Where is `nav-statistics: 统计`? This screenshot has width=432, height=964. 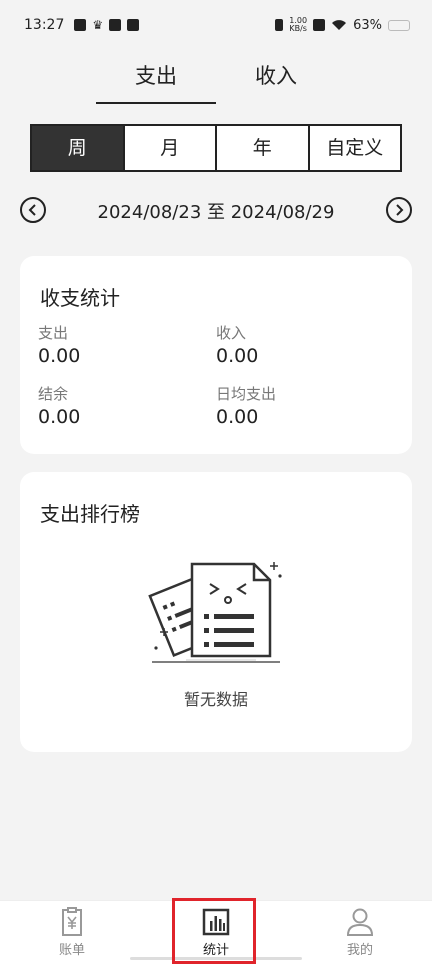 nav-statistics: 统计 is located at coordinates (216, 932).